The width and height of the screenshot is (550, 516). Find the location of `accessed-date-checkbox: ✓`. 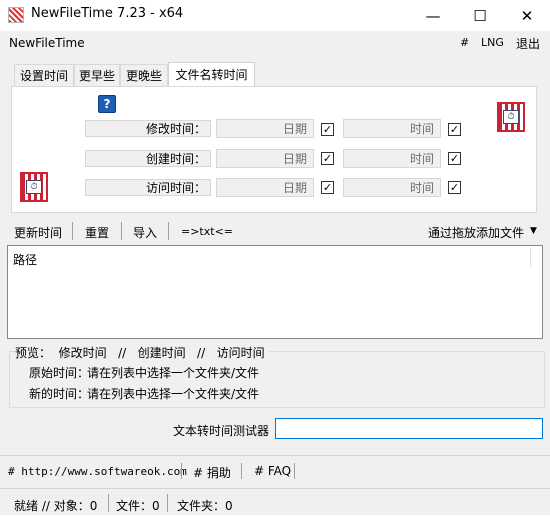

accessed-date-checkbox: ✓ is located at coordinates (327, 187).